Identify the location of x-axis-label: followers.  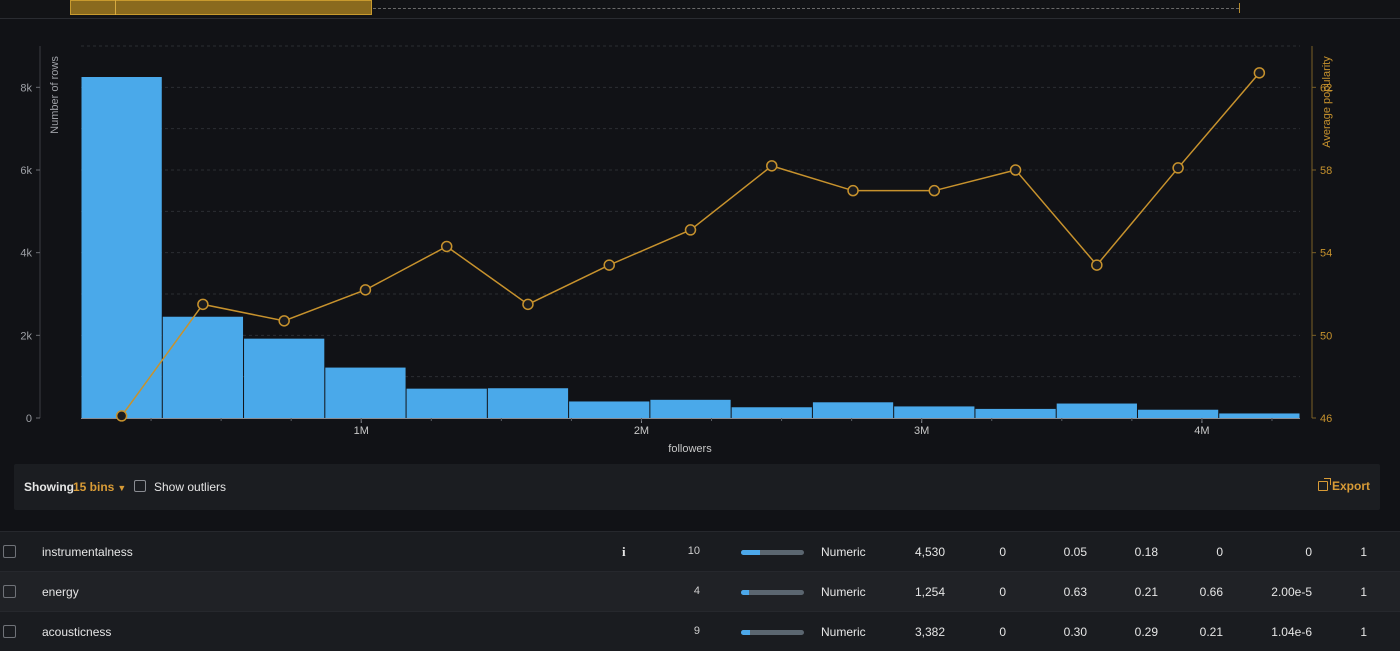
(690, 449).